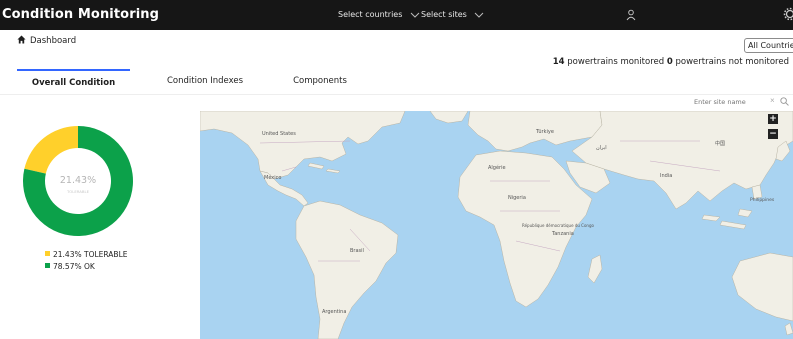 This screenshot has height=339, width=793. I want to click on legend-swatch-tolerable, so click(47, 253).